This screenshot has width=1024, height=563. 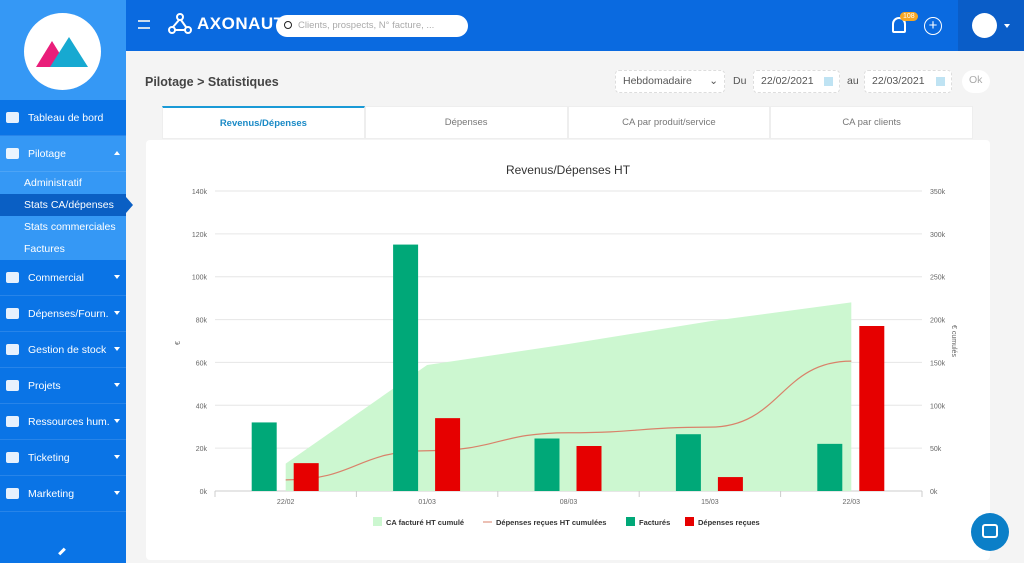 What do you see at coordinates (933, 26) in the screenshot?
I see `add-icon: +` at bounding box center [933, 26].